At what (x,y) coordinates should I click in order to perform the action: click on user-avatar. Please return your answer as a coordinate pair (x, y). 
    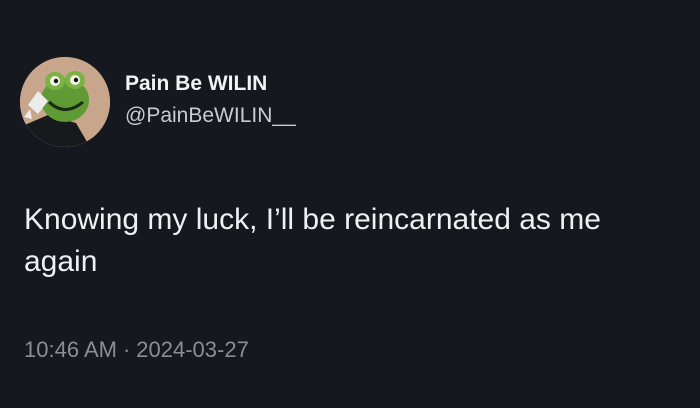
    Looking at the image, I should click on (65, 102).